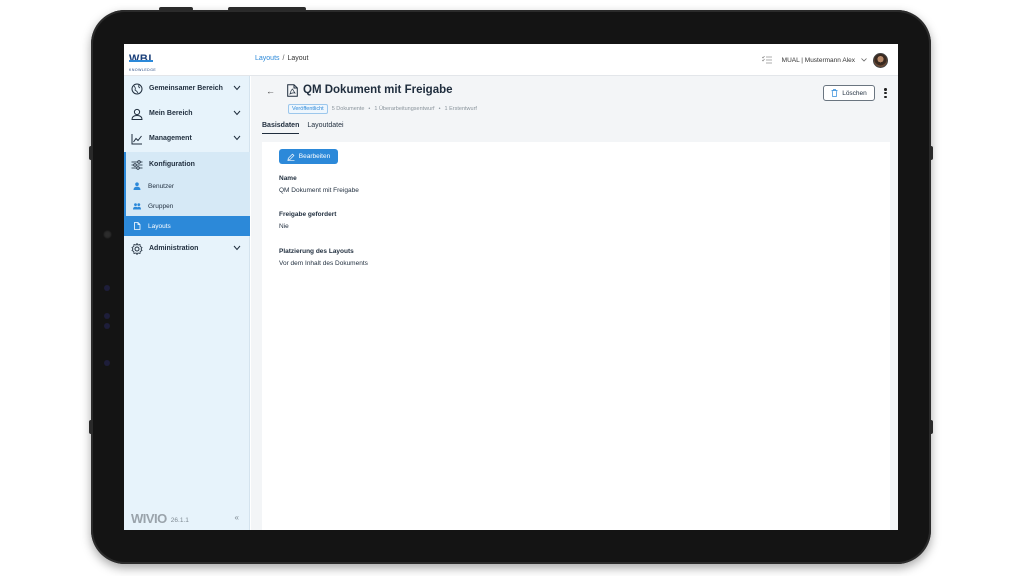 The height and width of the screenshot is (576, 1024). I want to click on logo-text: WBI, so click(140, 59).